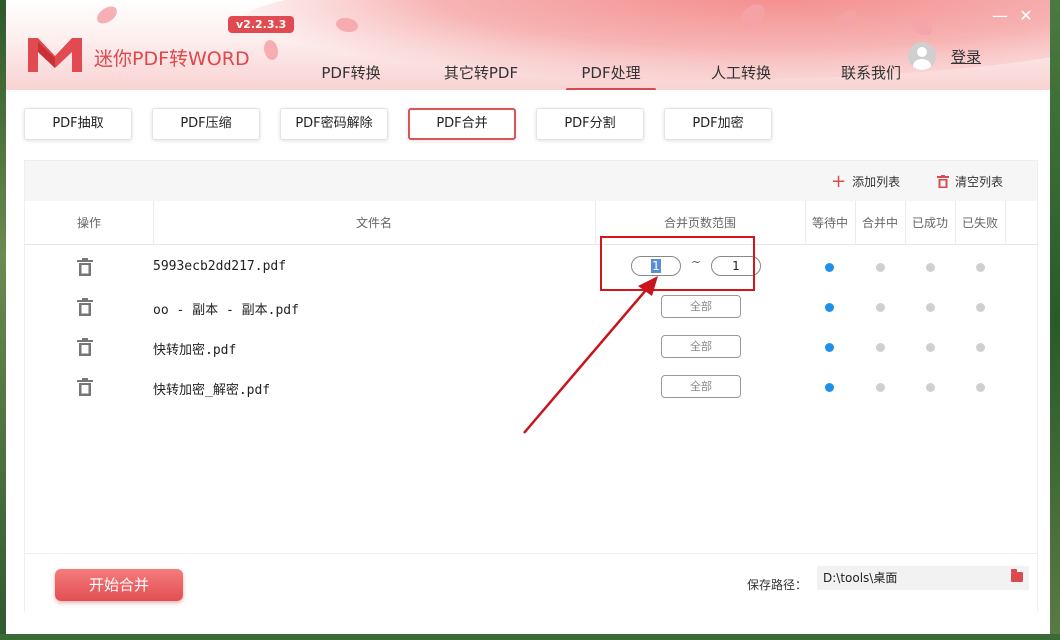 Image resolution: width=1060 pixels, height=640 pixels. Describe the element at coordinates (943, 181) in the screenshot. I see `trash-icon` at that location.